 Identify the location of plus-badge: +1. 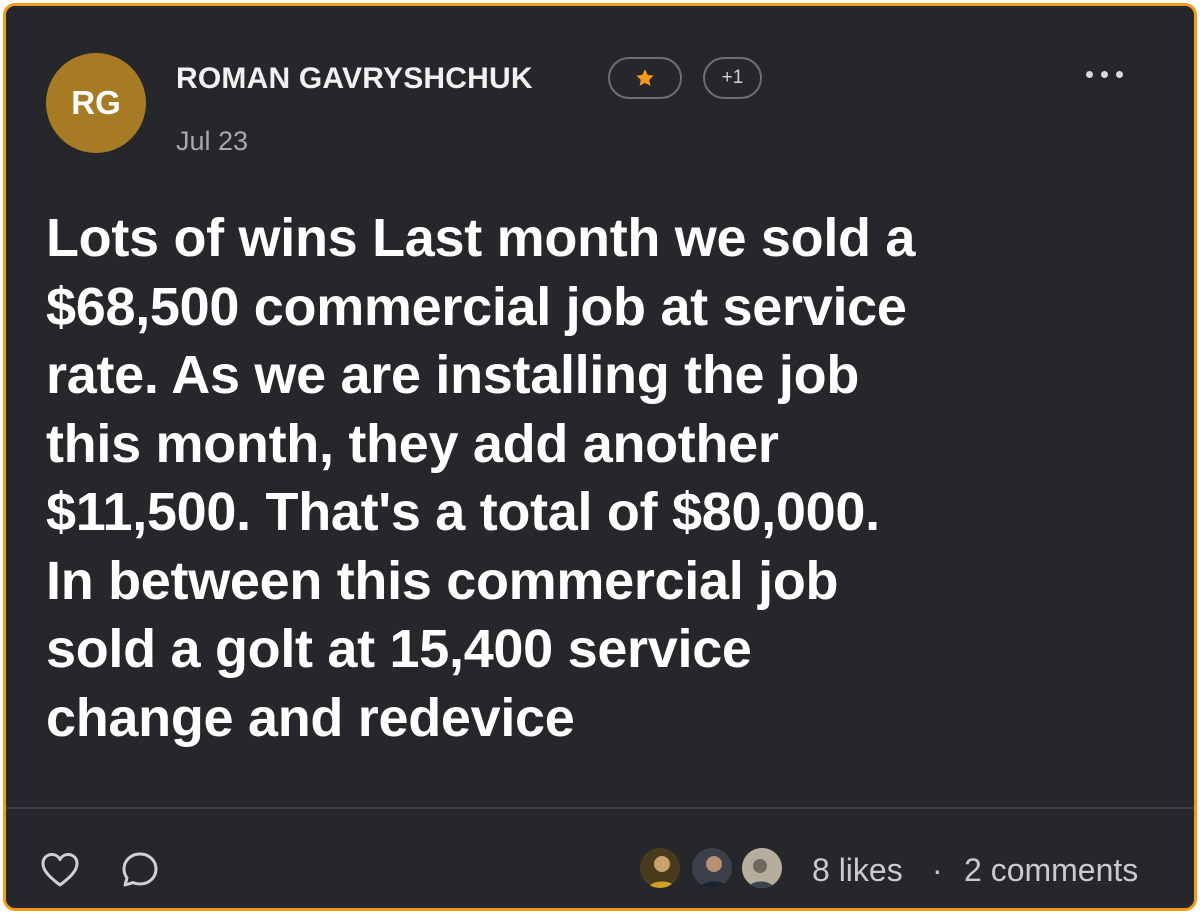
(732, 78).